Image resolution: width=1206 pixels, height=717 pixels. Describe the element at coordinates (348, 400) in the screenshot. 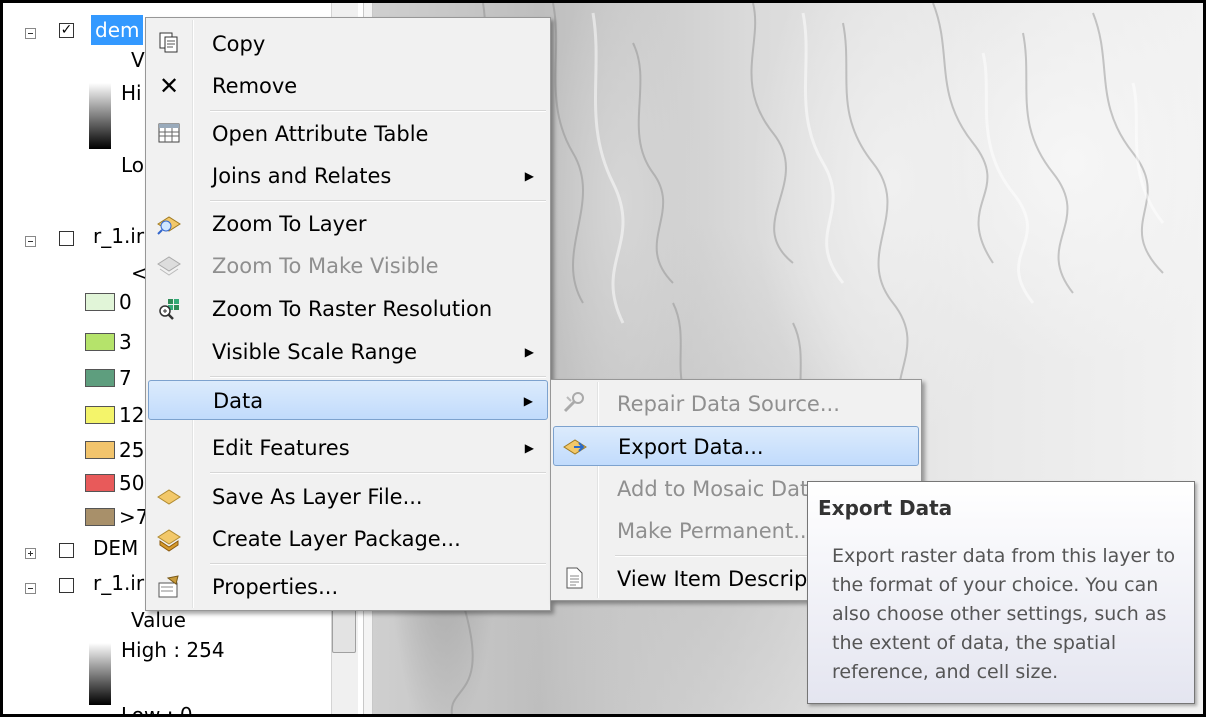

I see `menu-item-data: Data ▶` at that location.